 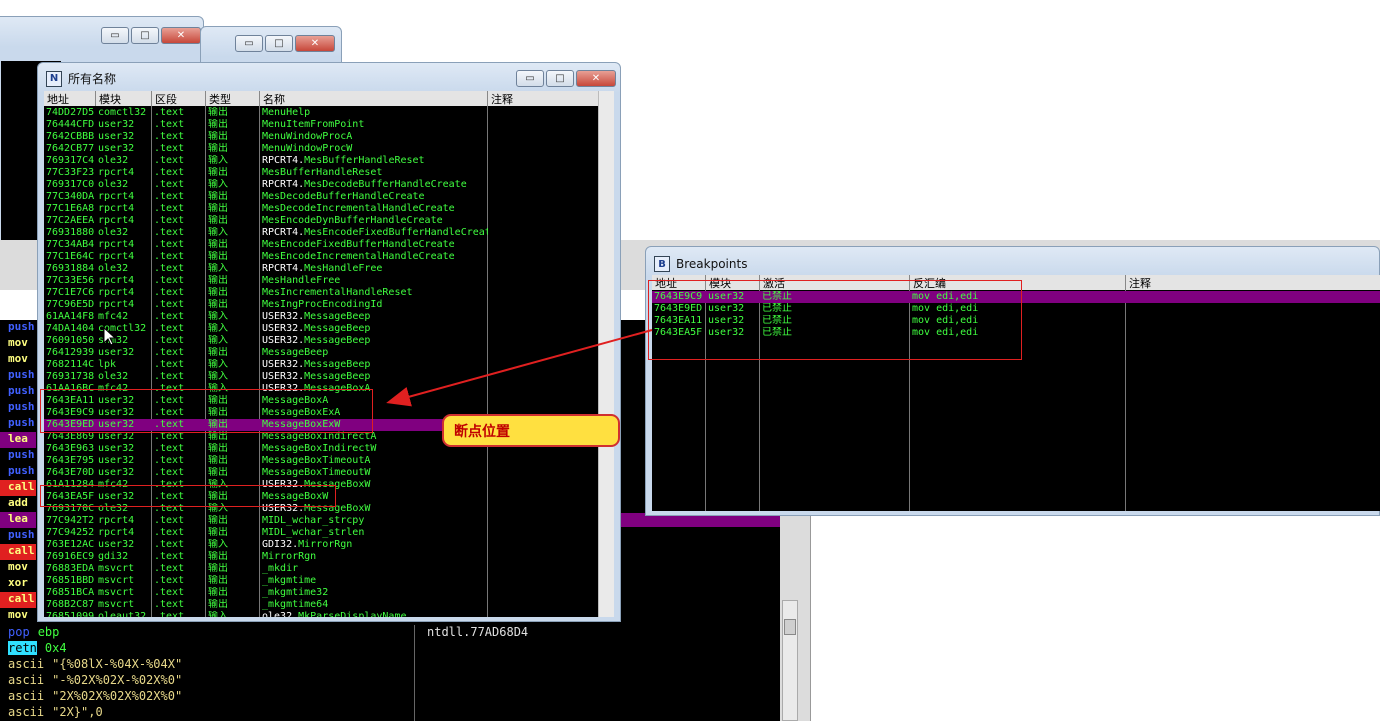 What do you see at coordinates (110, 337) in the screenshot?
I see `mouse-cursor-icon` at bounding box center [110, 337].